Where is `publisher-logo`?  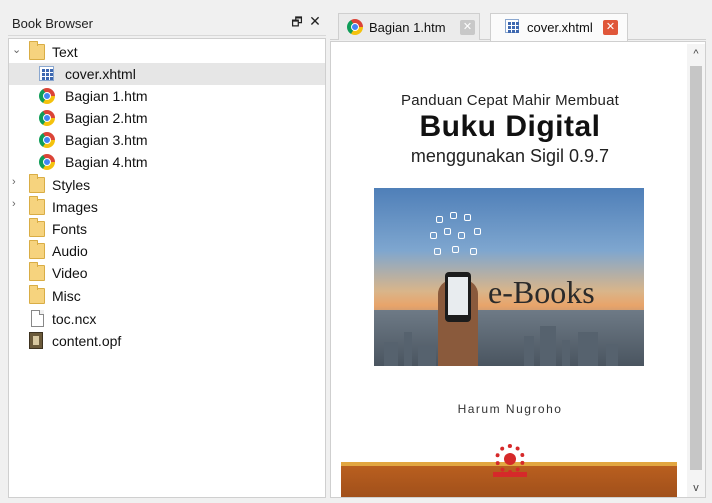
publisher-logo is located at coordinates (510, 461).